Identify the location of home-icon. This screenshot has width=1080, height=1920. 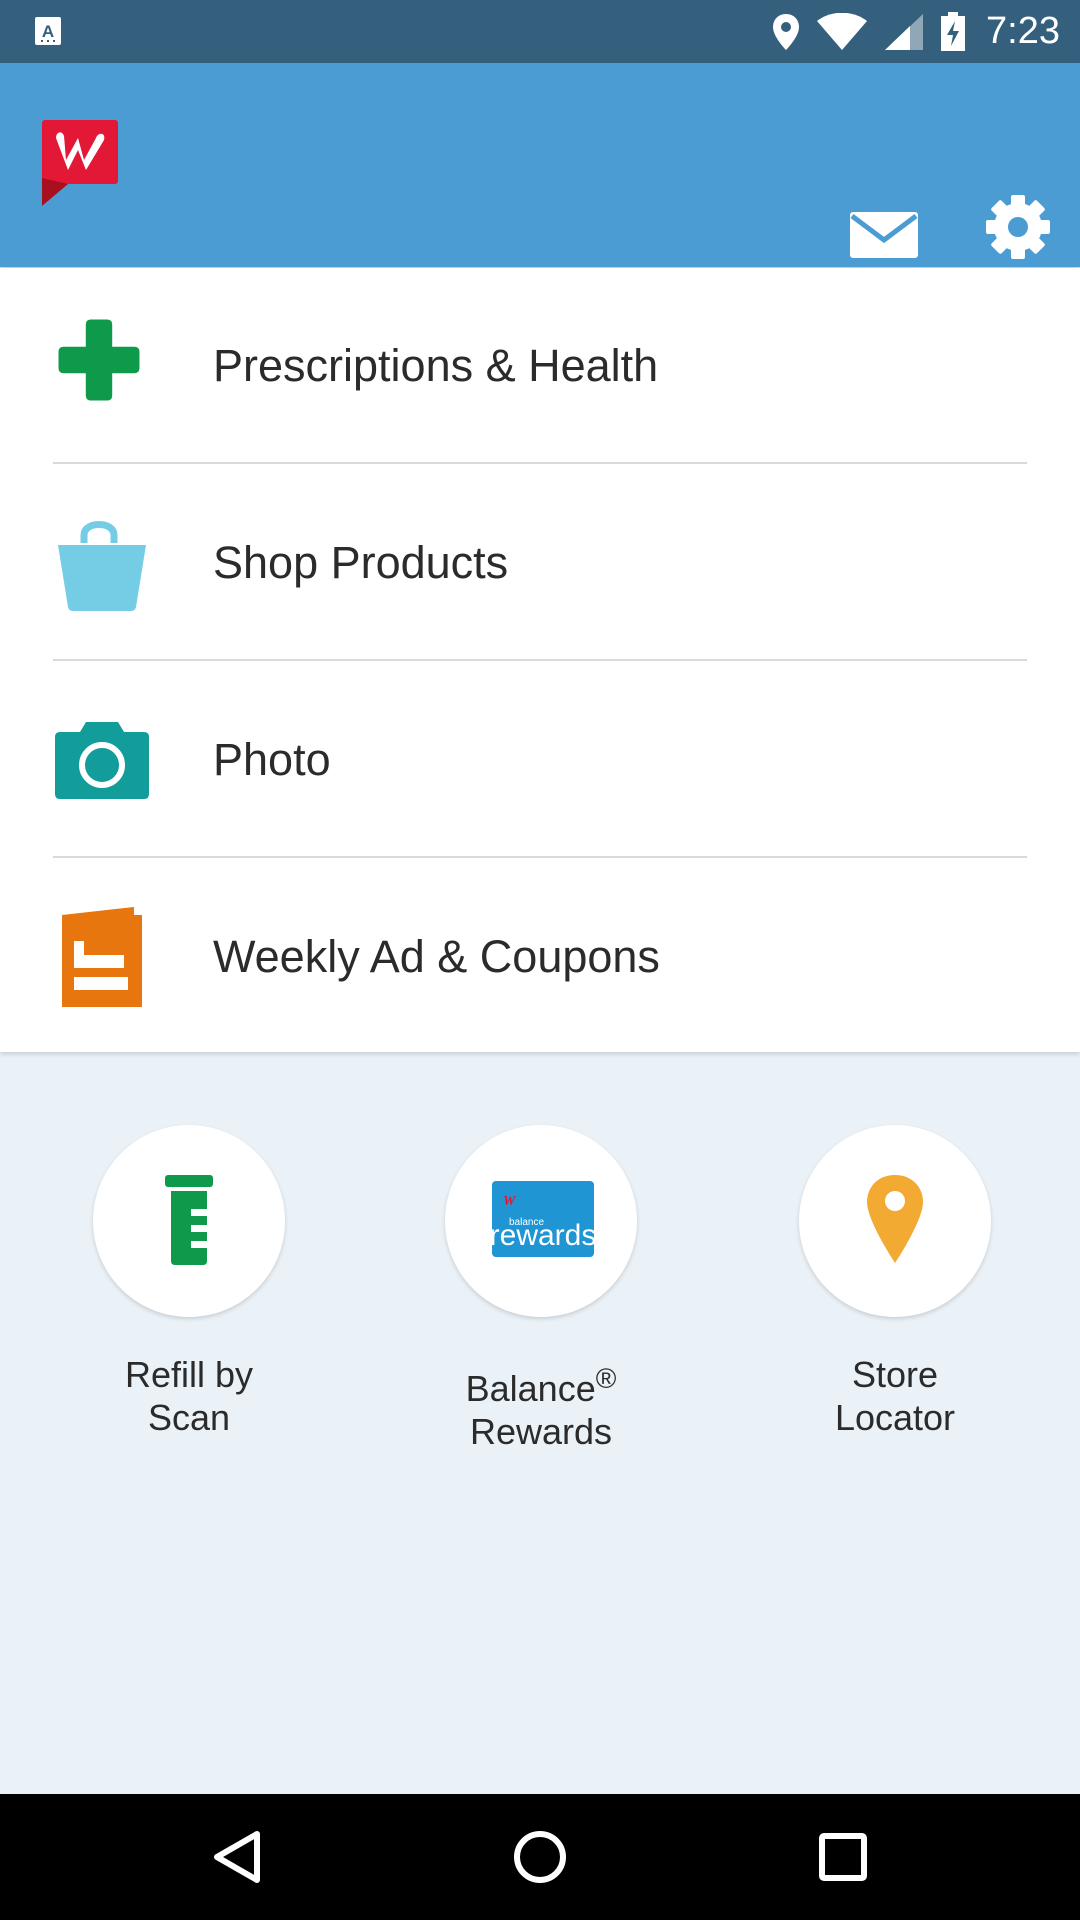
(540, 1857).